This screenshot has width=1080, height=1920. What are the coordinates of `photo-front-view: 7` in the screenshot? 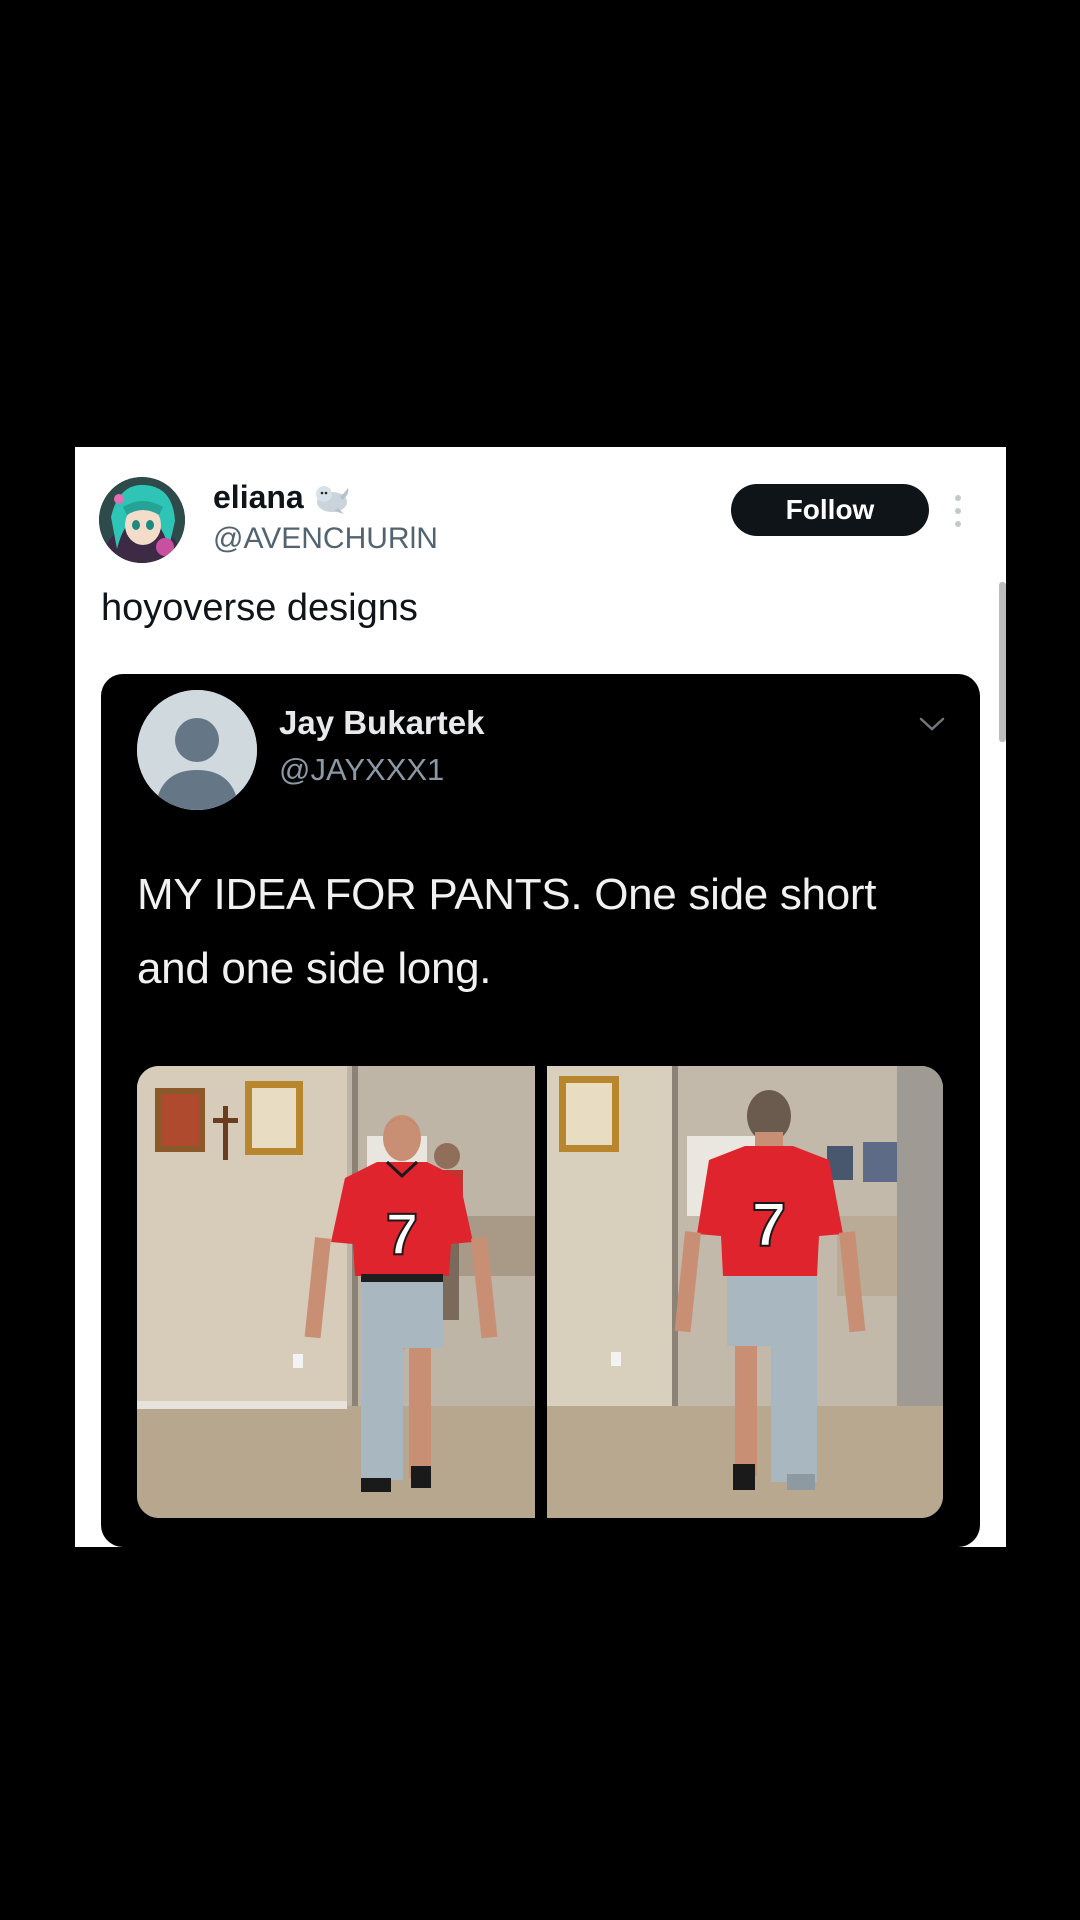 It's located at (336, 1292).